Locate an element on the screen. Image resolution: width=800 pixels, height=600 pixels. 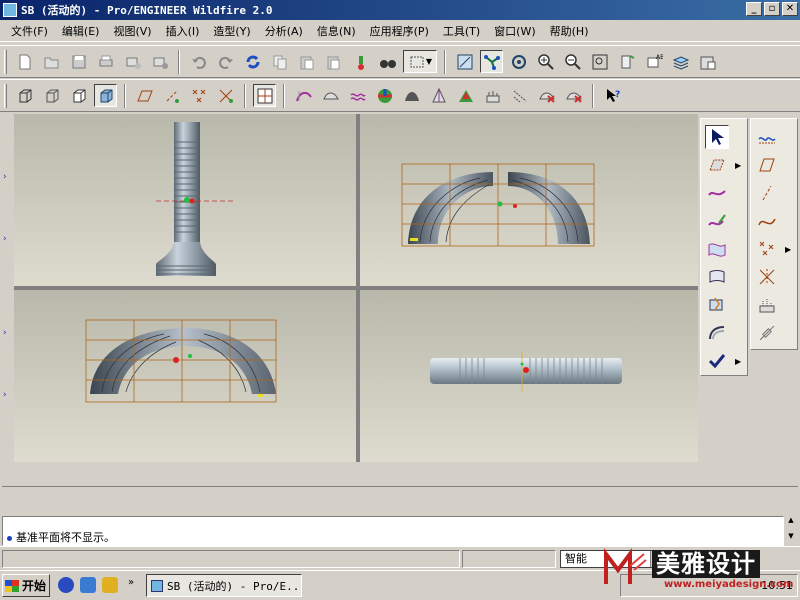
menu-window: 窗口(W) is located at coordinates (514, 31).